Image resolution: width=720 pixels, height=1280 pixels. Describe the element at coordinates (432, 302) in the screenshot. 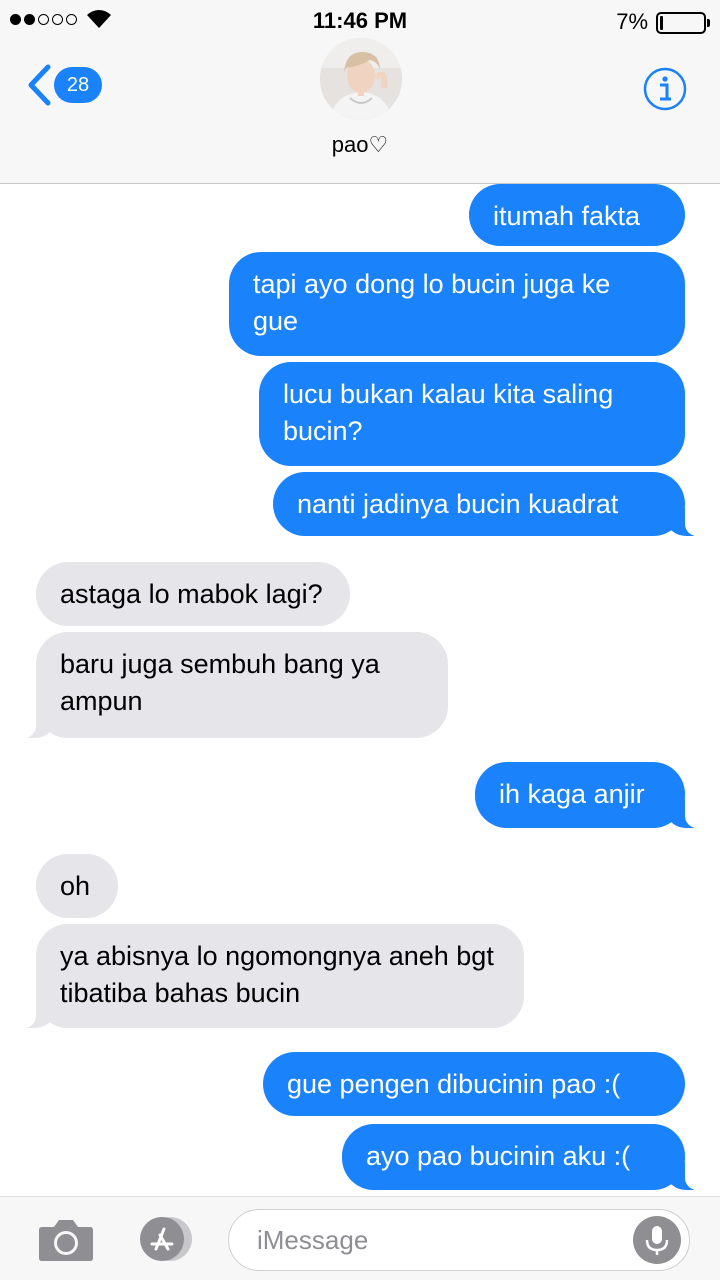

I see `message-text: tapi ayo dong lo bucin juga ke gue` at that location.